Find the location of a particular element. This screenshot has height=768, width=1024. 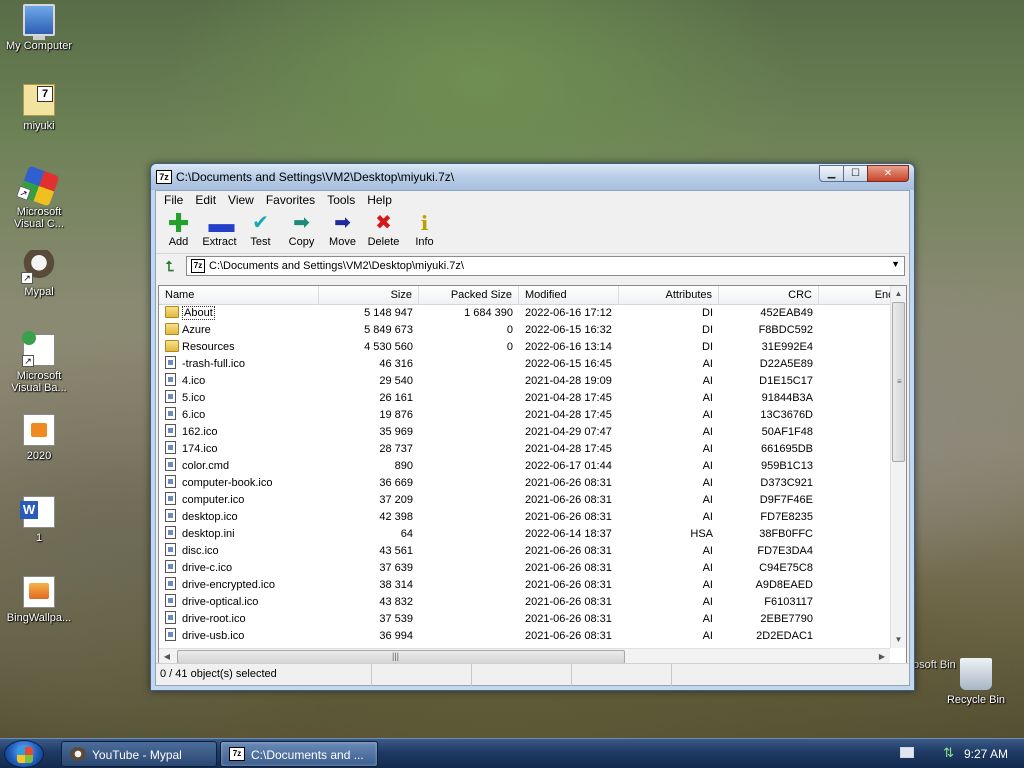

add-button: ✚ Add is located at coordinates (178, 231).